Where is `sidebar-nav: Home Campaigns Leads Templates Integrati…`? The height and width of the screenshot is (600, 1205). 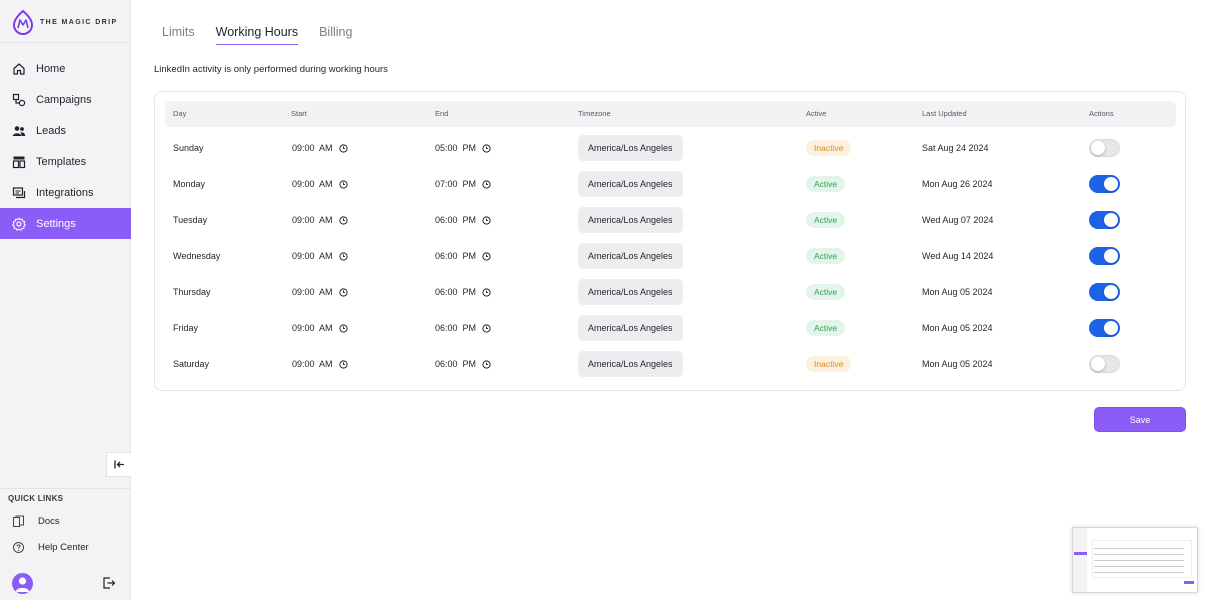 sidebar-nav: Home Campaigns Leads Templates Integrati… is located at coordinates (65, 146).